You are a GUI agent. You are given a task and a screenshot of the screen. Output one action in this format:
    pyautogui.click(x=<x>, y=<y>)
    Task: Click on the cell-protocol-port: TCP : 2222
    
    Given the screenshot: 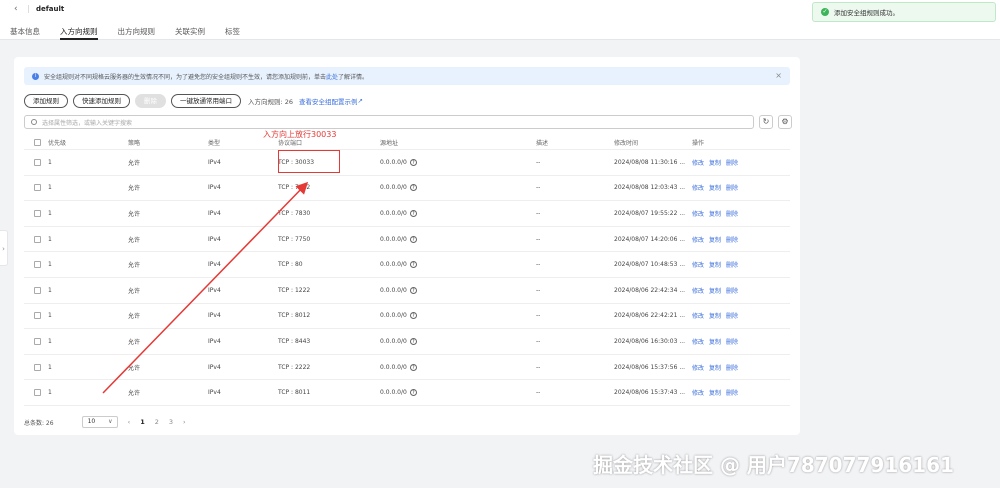 What is the action you would take?
    pyautogui.click(x=294, y=367)
    